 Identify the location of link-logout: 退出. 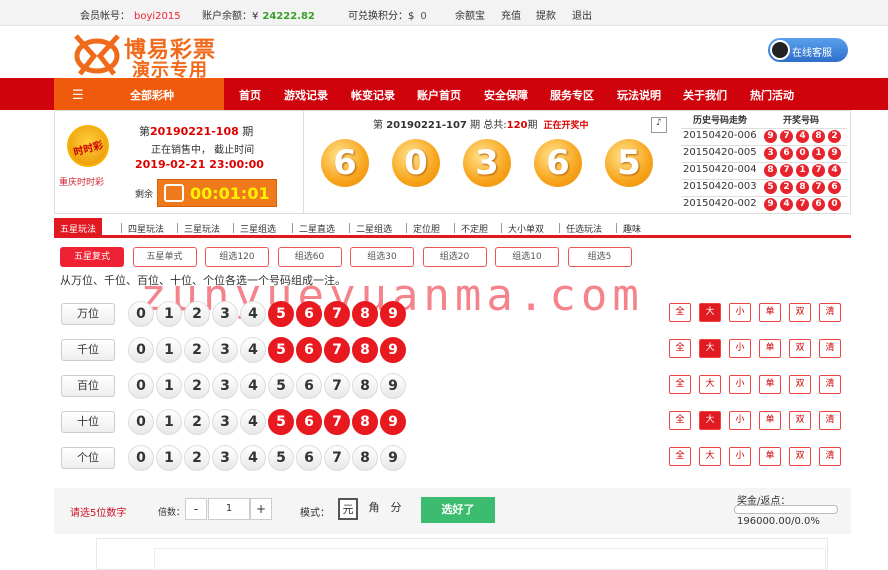
(582, 14).